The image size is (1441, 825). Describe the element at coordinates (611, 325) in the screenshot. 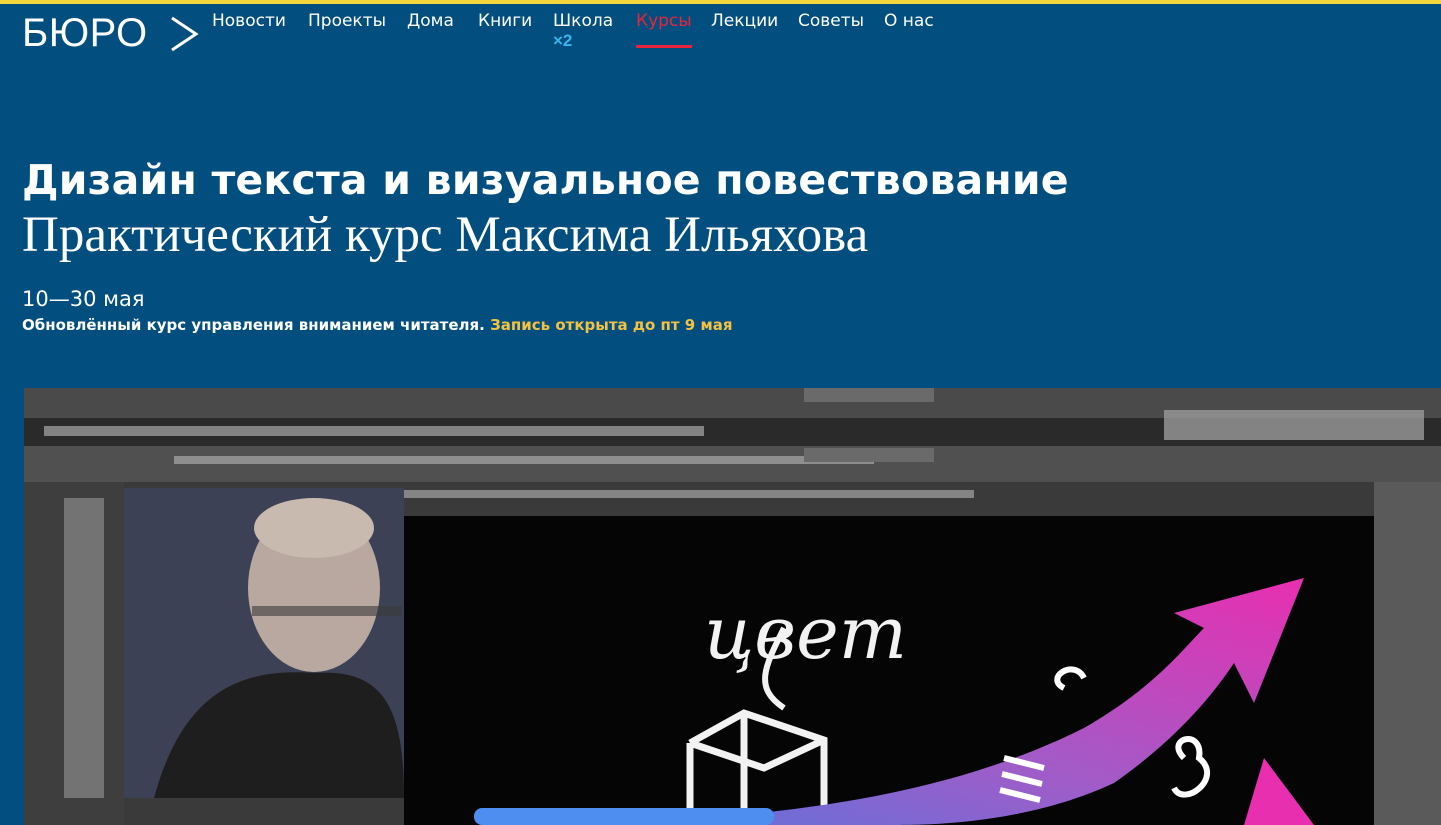

I see `enrollment-deadline: Запись открыта до пт 9 мая` at that location.